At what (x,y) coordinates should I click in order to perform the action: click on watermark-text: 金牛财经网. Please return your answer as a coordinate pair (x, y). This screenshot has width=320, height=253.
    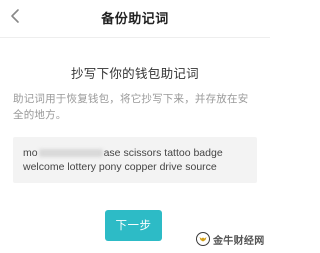
    Looking at the image, I should click on (239, 241).